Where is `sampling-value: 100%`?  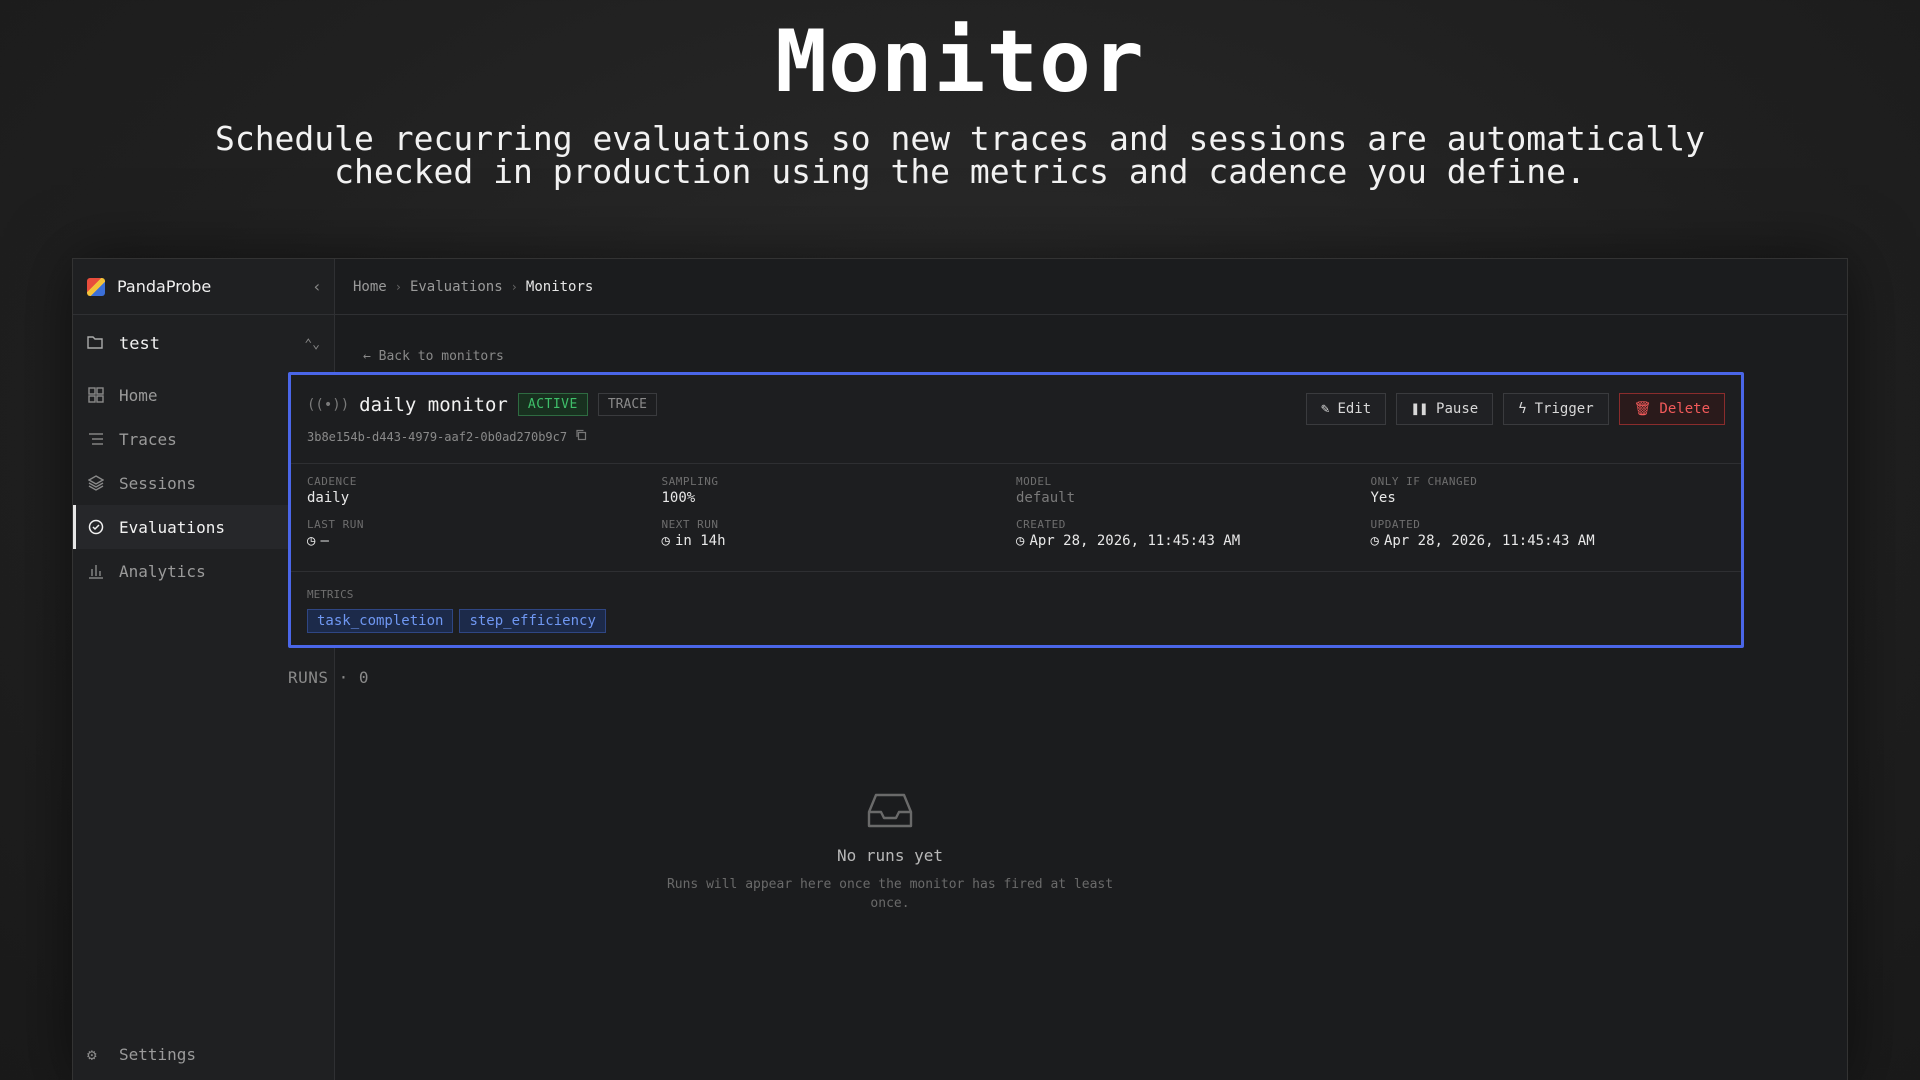
sampling-value: 100% is located at coordinates (678, 498).